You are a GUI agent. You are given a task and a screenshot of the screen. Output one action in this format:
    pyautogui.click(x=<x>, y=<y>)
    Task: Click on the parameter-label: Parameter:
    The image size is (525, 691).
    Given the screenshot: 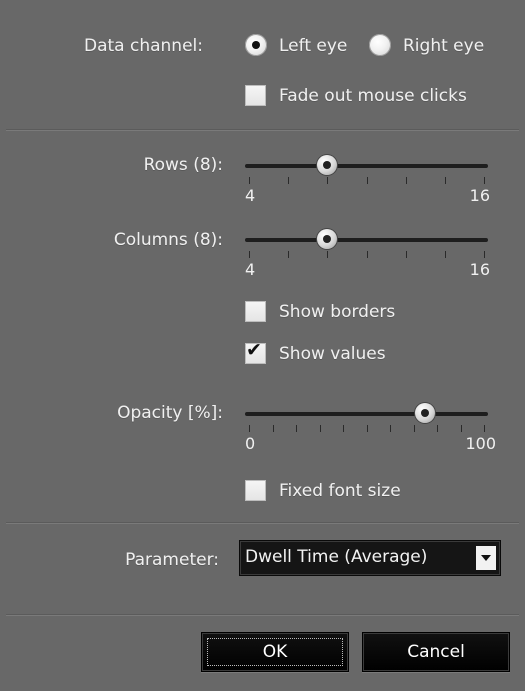 What is the action you would take?
    pyautogui.click(x=172, y=560)
    